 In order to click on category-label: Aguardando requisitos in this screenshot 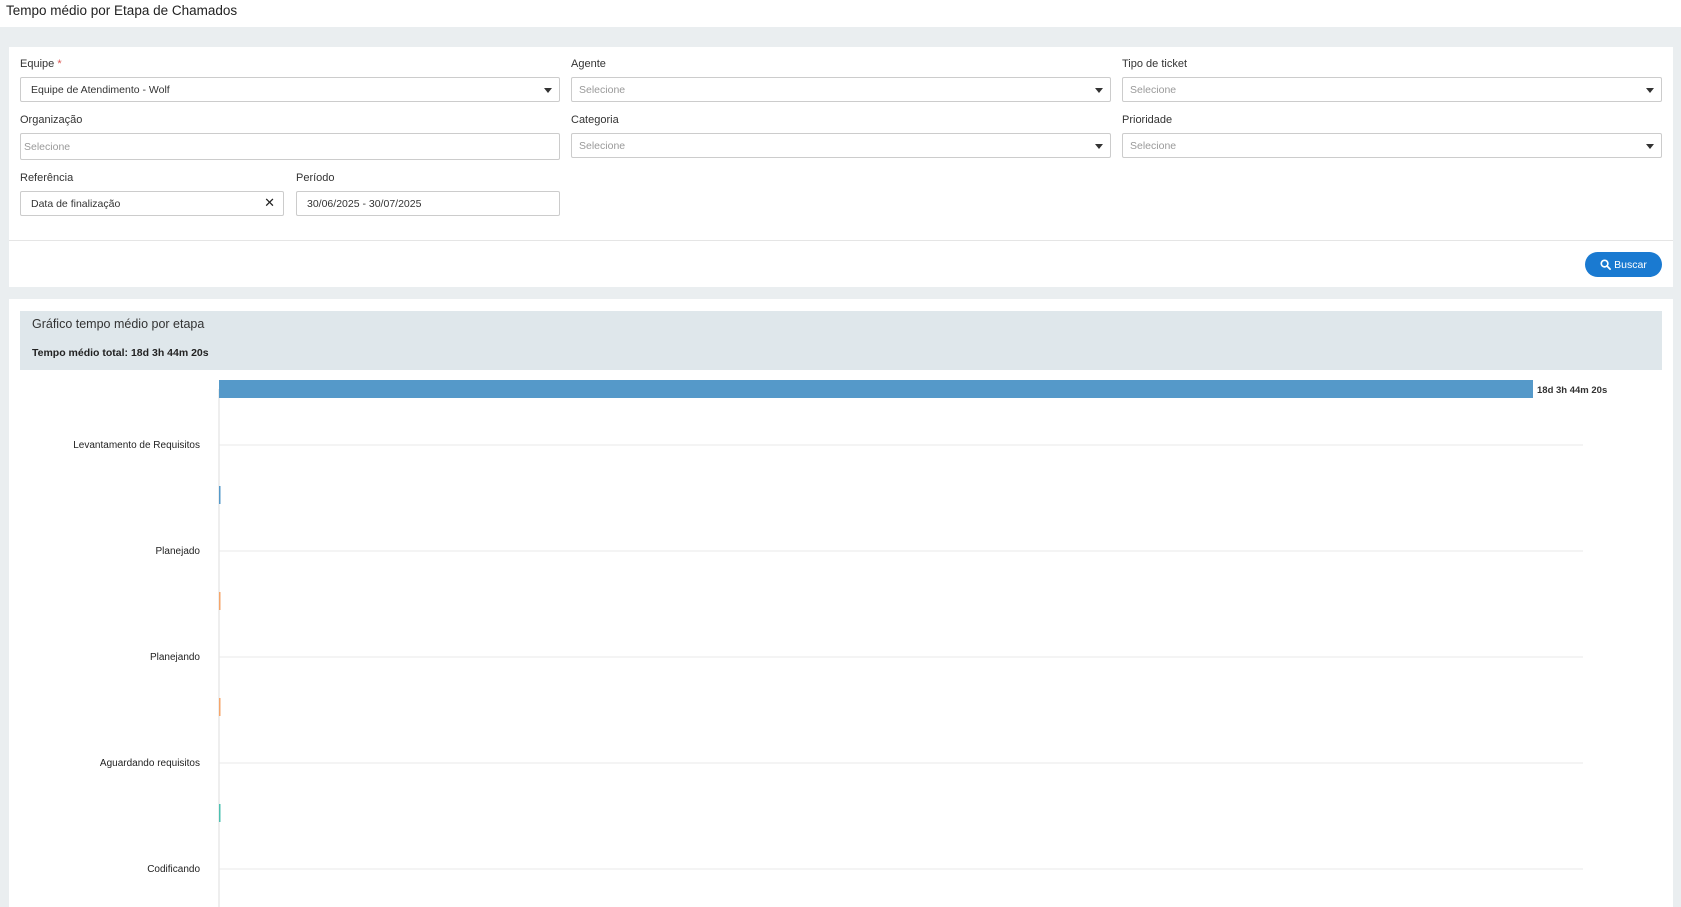, I will do `click(150, 763)`.